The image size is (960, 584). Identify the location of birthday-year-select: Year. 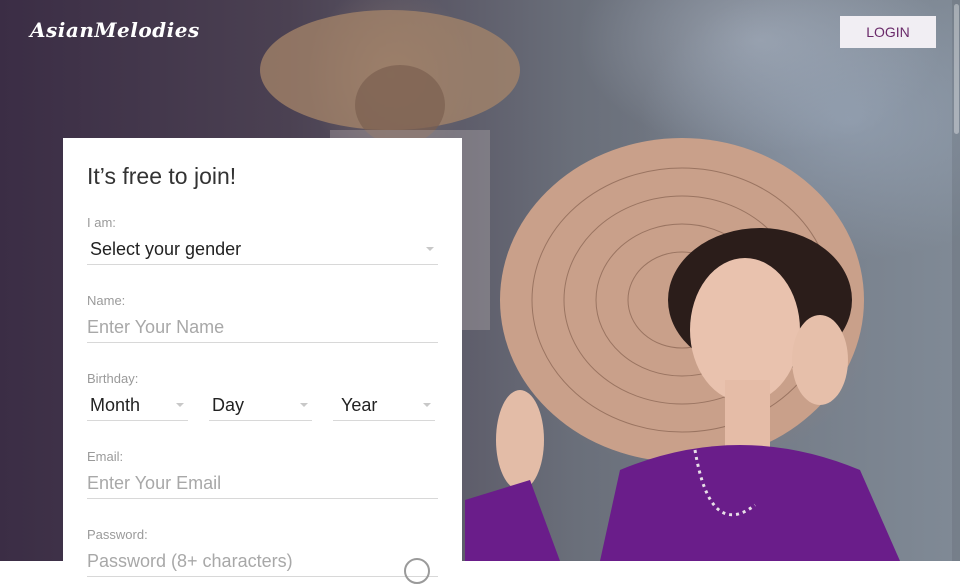
(384, 405).